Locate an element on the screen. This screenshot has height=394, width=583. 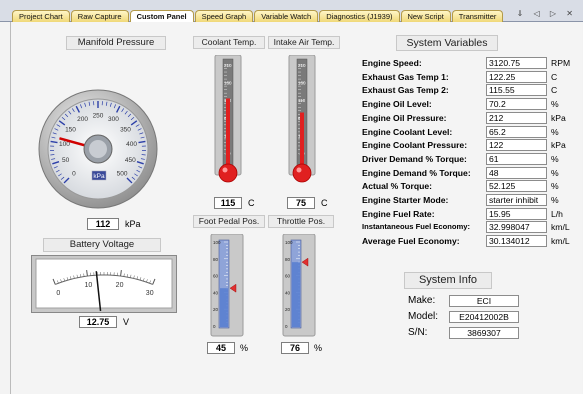
coolant-value: 115 is located at coordinates (228, 203).